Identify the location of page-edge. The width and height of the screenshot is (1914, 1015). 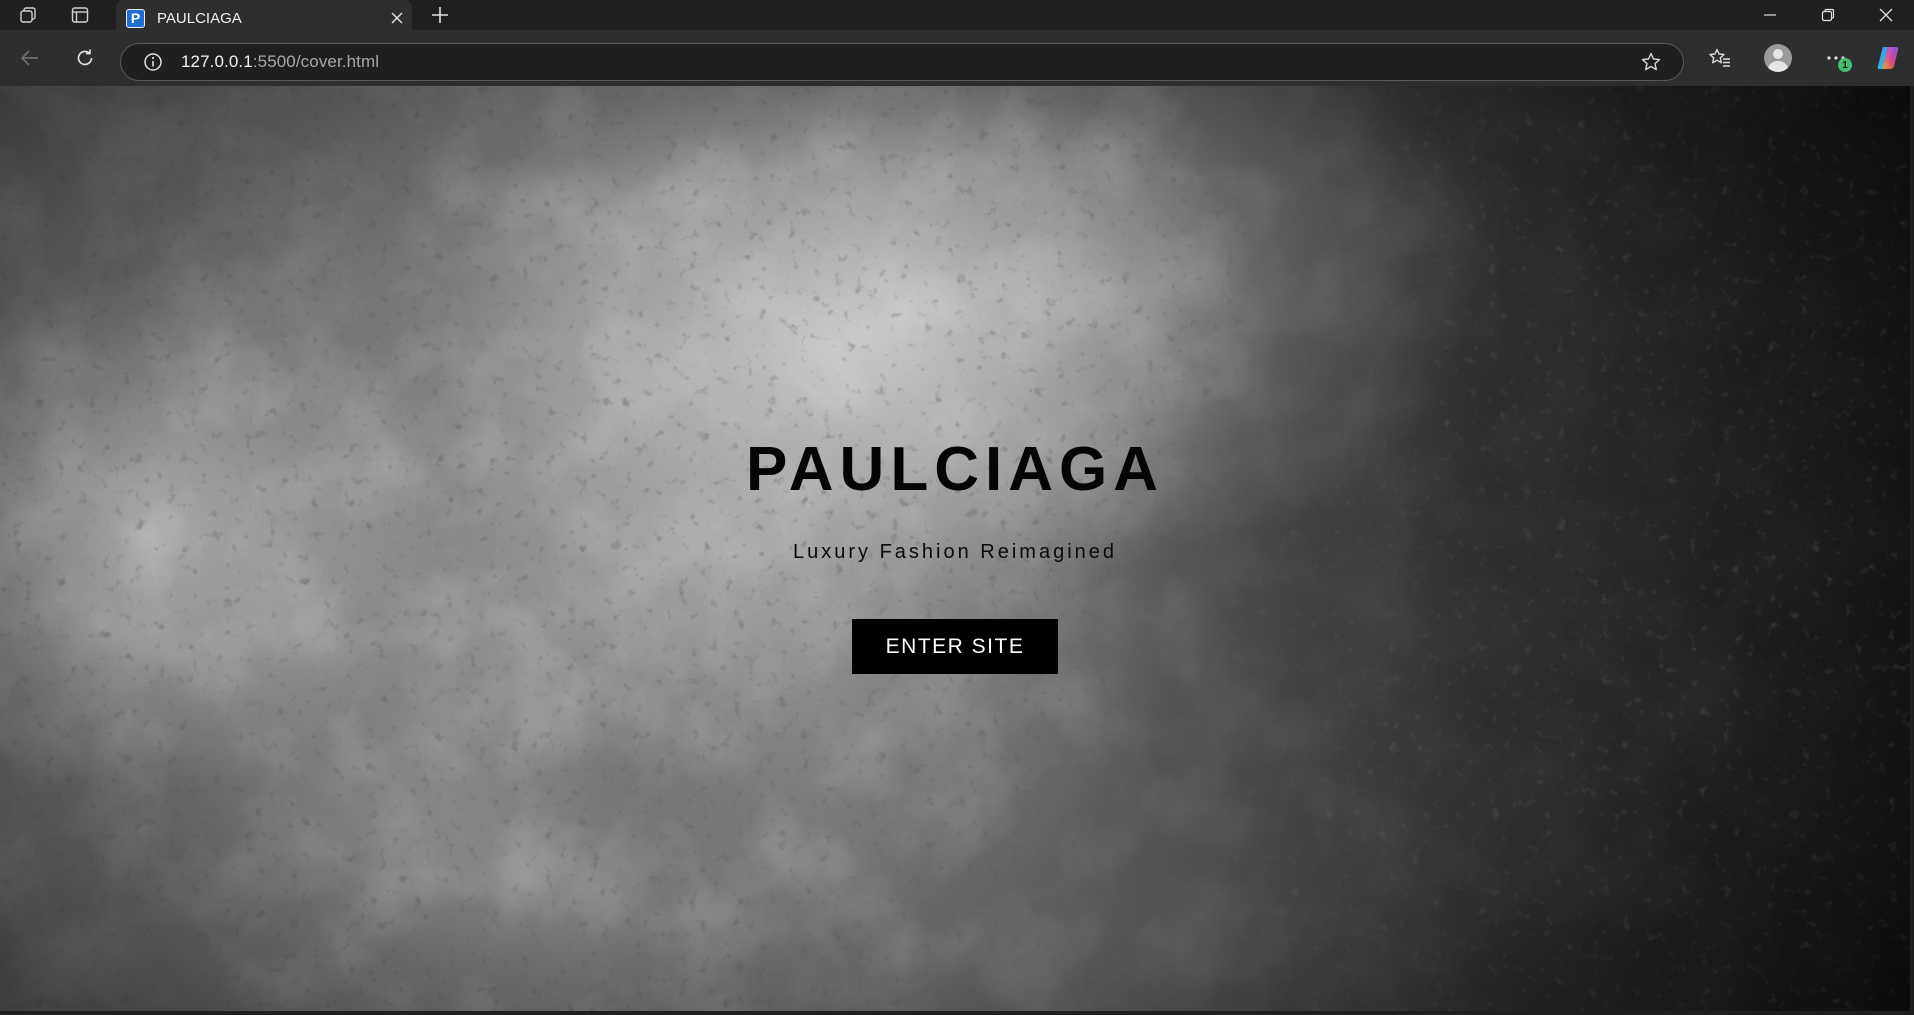
(1912, 548).